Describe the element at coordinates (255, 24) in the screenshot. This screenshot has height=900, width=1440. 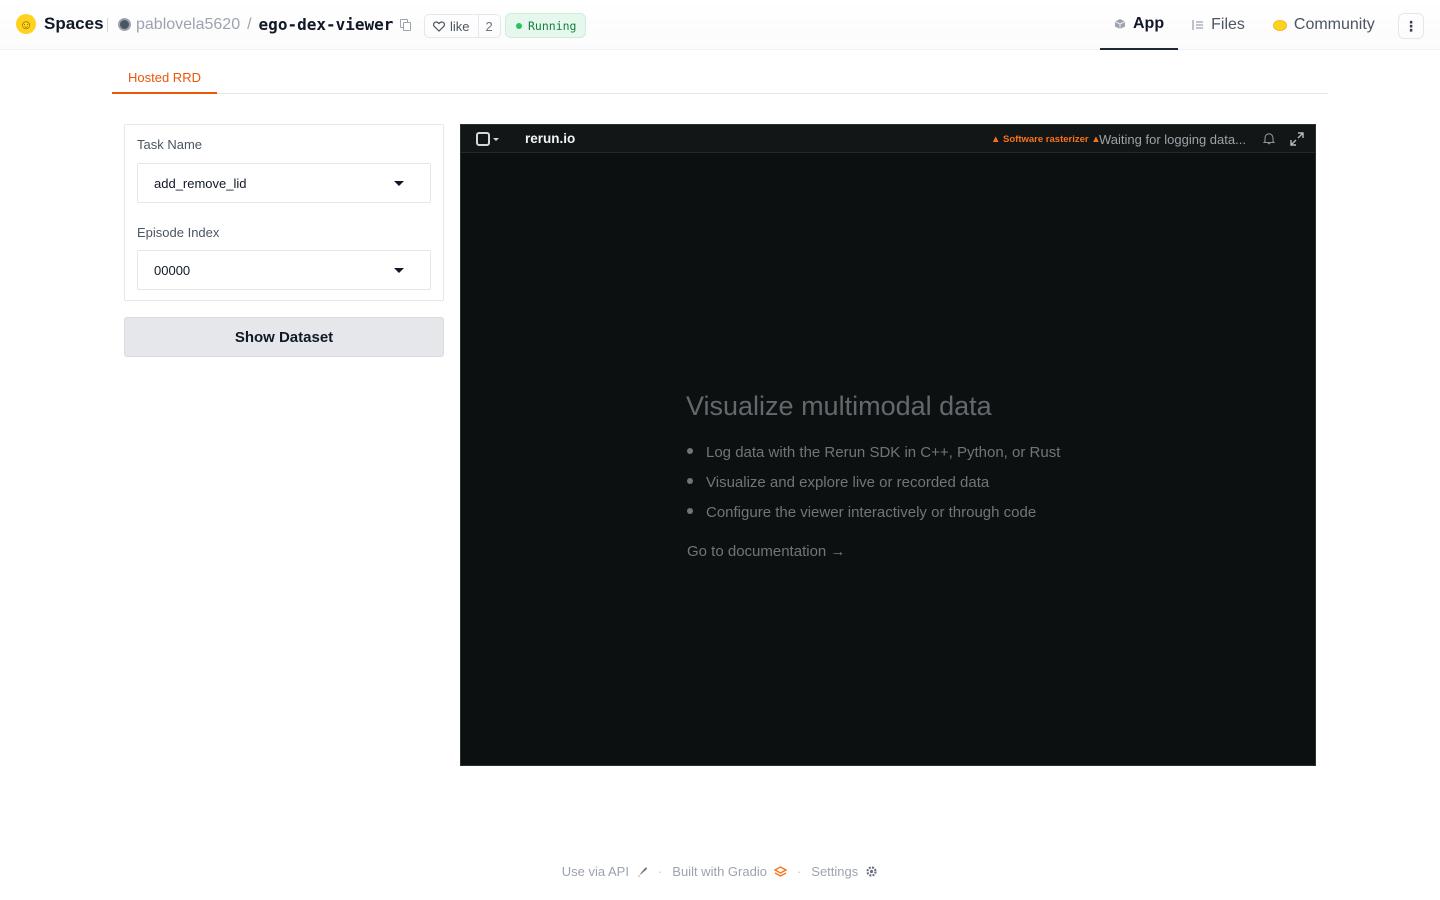
I see `breadcrumb: pablovela5620 / ego-dex-viewer` at that location.